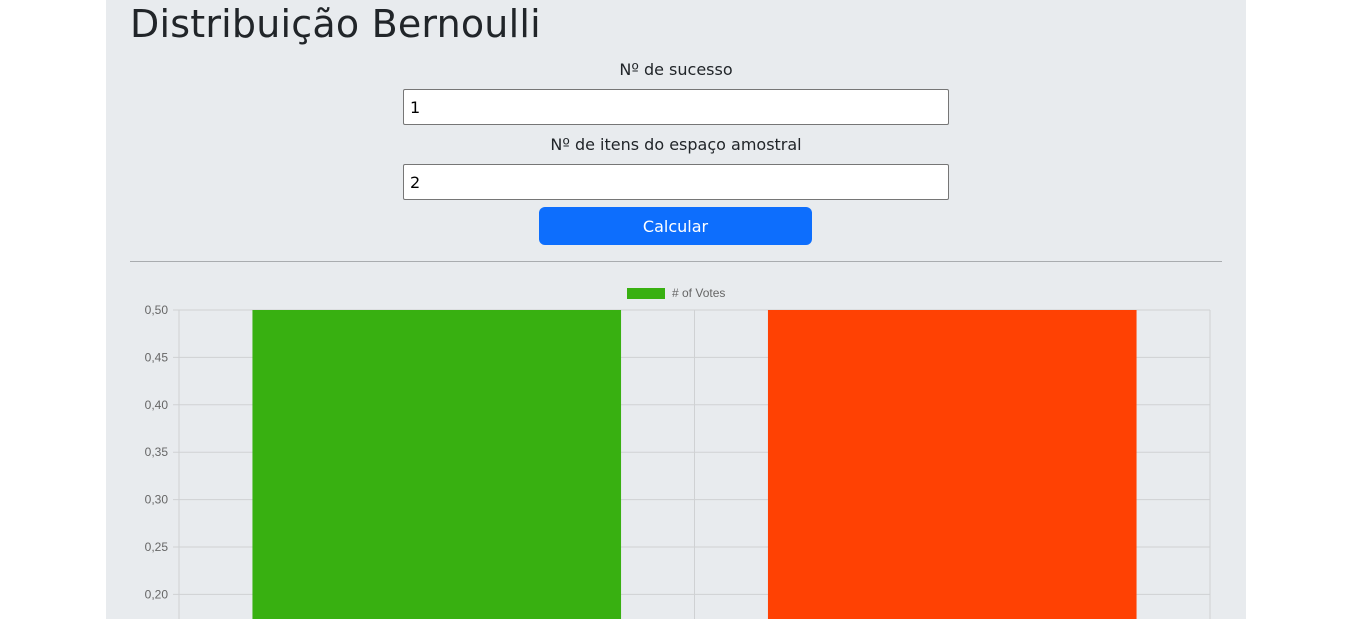 The image size is (1348, 619). What do you see at coordinates (157, 310) in the screenshot?
I see `y-tick-label: 0,50` at bounding box center [157, 310].